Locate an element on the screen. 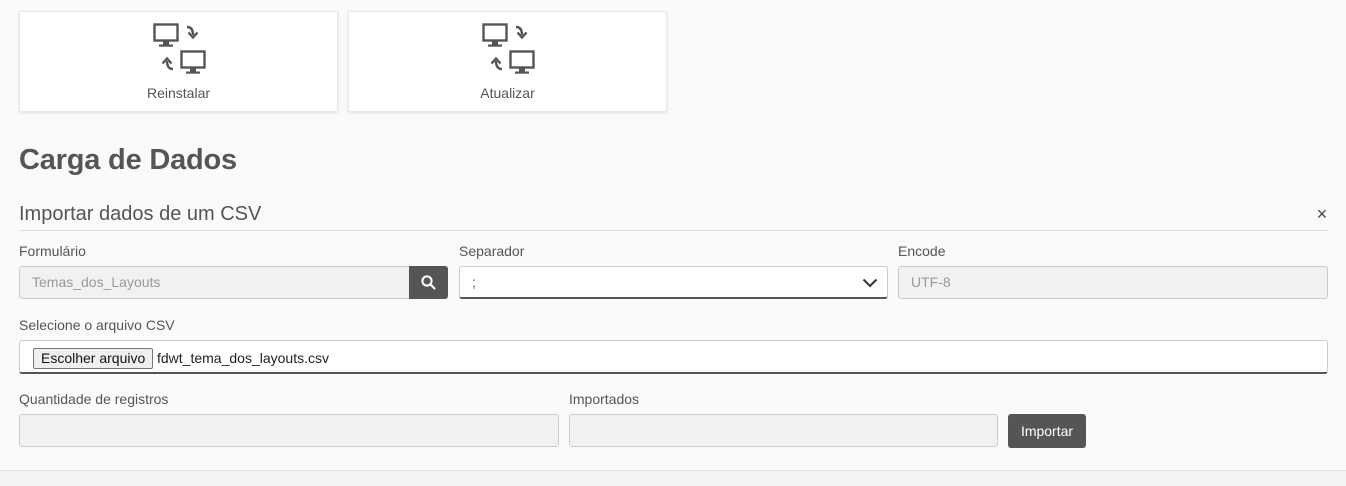 The width and height of the screenshot is (1346, 486). atualizar-card: Atualizar is located at coordinates (507, 61).